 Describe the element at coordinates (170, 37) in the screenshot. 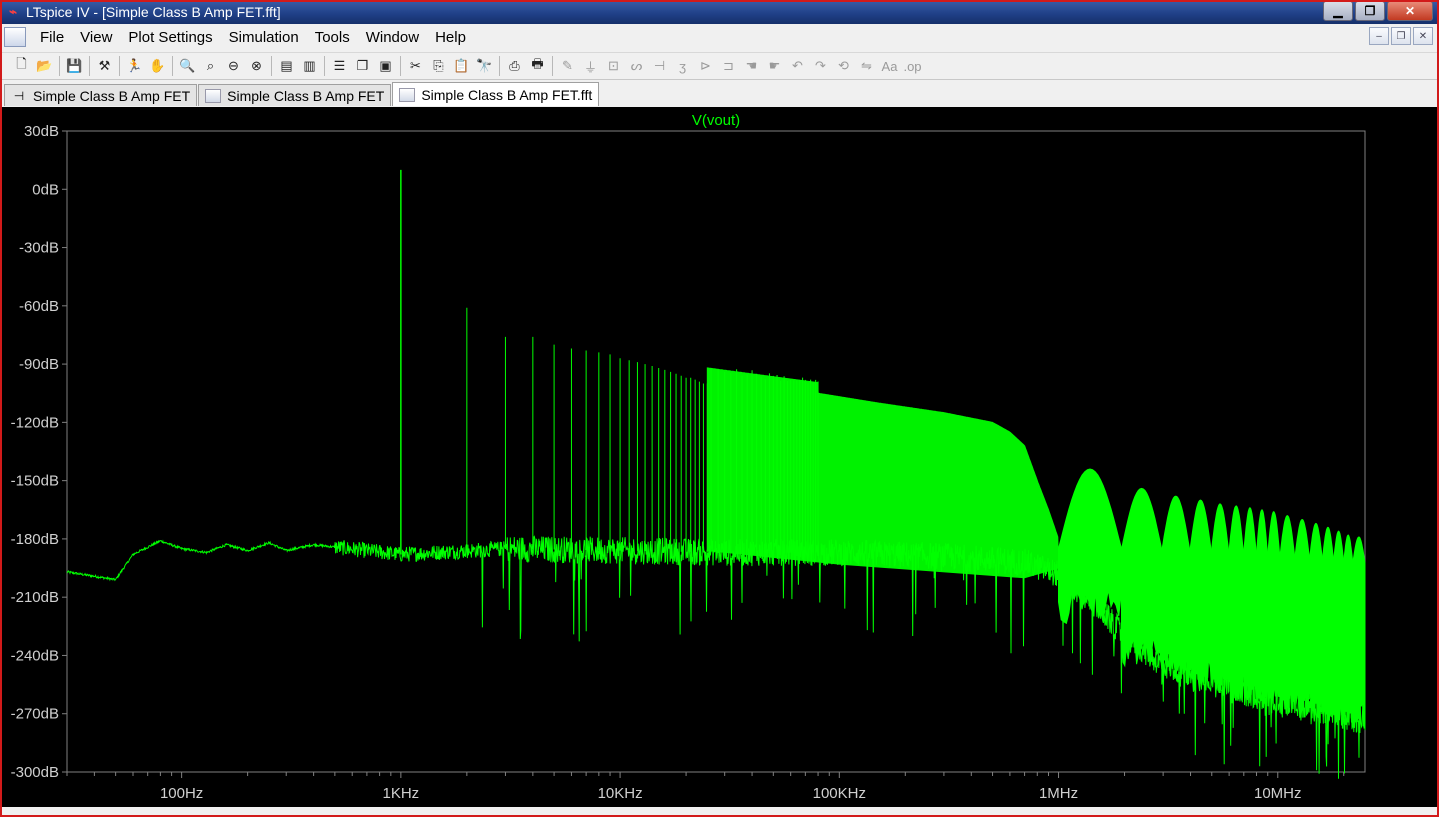

I see `menu-plot-settings: Plot Settings` at that location.